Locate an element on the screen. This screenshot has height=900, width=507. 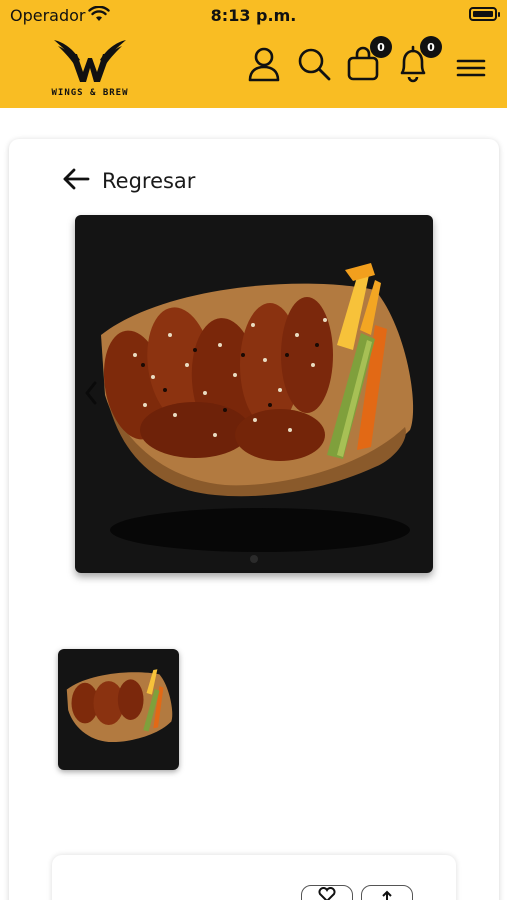
info-back-icon is located at coordinates (93, 897).